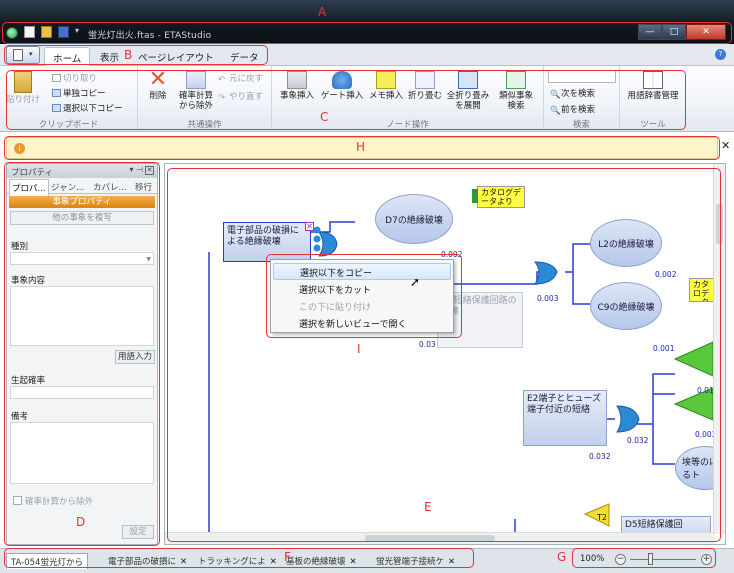 This screenshot has height=573, width=734. What do you see at coordinates (719, 224) in the screenshot?
I see `vertical-scroll-thumb` at bounding box center [719, 224].